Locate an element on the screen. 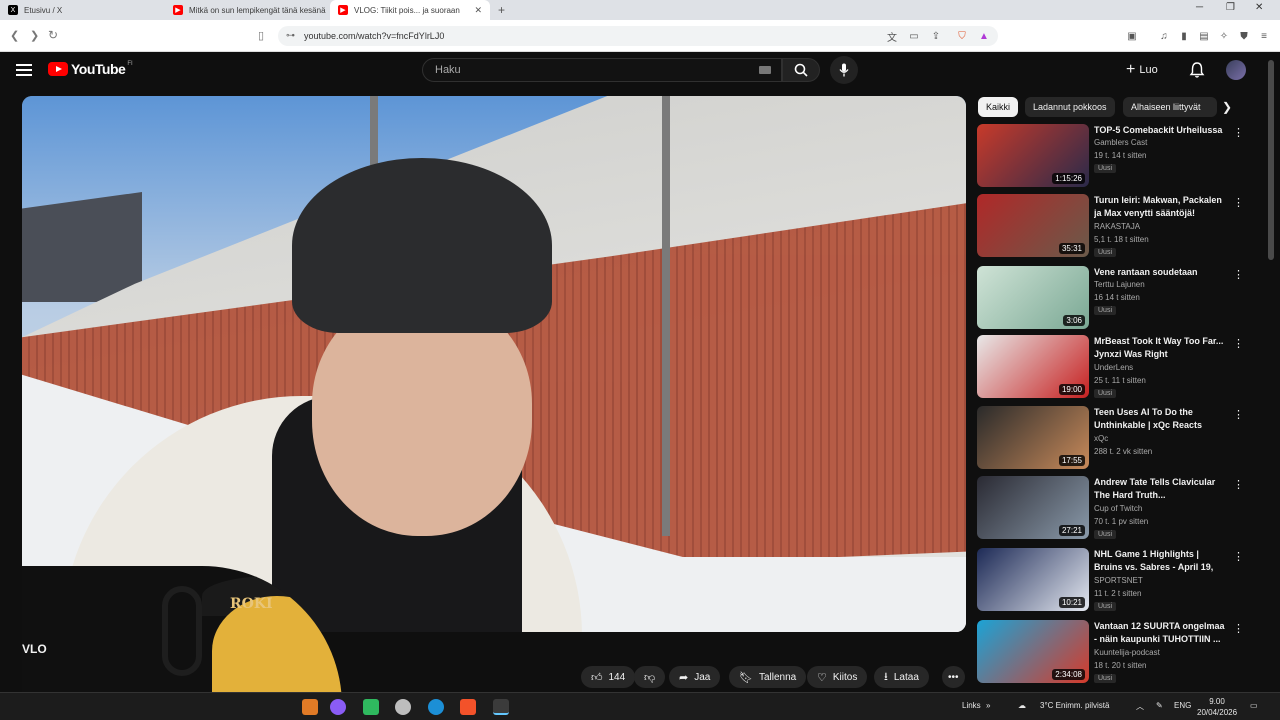 This screenshot has width=1280, height=720. video-thumbnail: 10:21 is located at coordinates (1033, 579).